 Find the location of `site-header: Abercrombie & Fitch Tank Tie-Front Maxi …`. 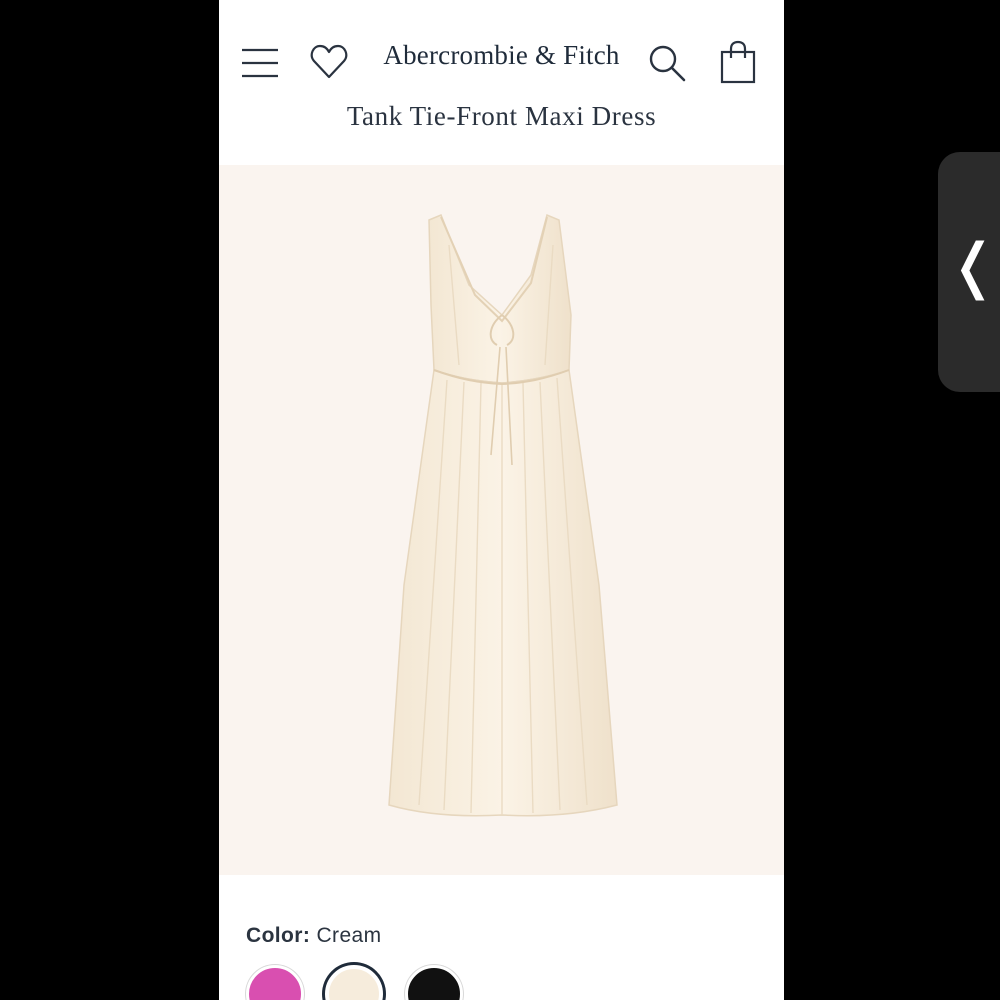

site-header: Abercrombie & Fitch Tank Tie-Front Maxi … is located at coordinates (501, 82).